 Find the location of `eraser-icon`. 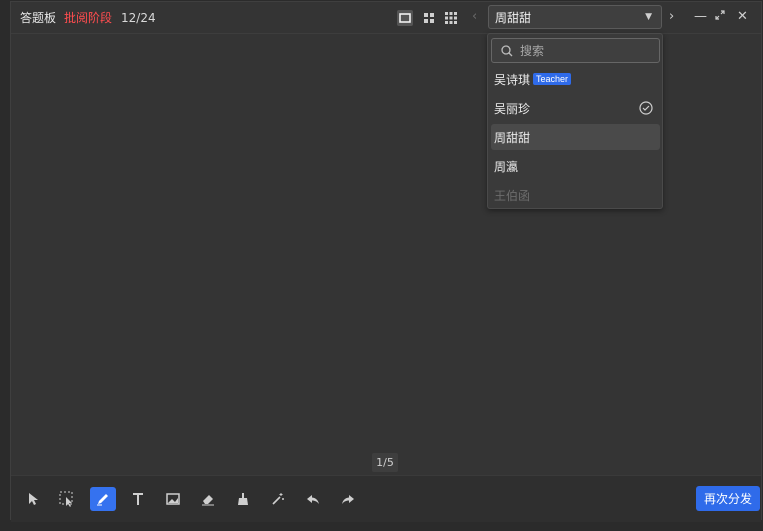

eraser-icon is located at coordinates (208, 500).